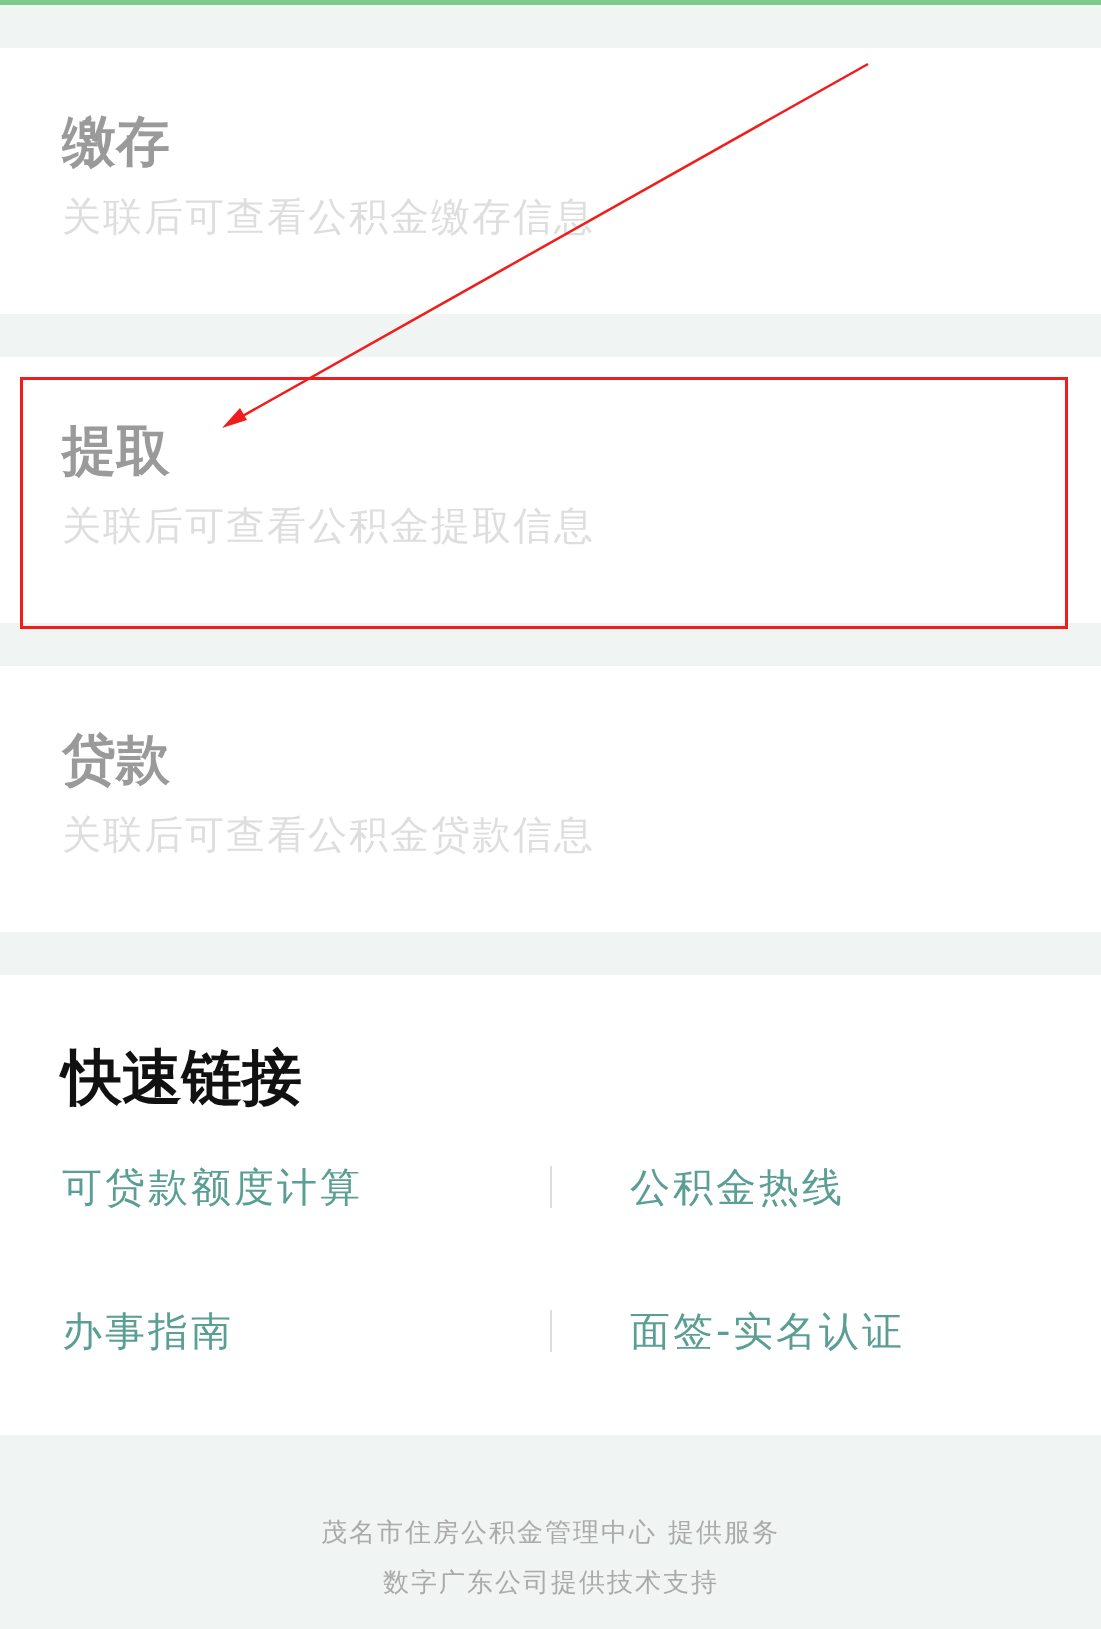  I want to click on quick-link: 公积金热线, so click(737, 1187).